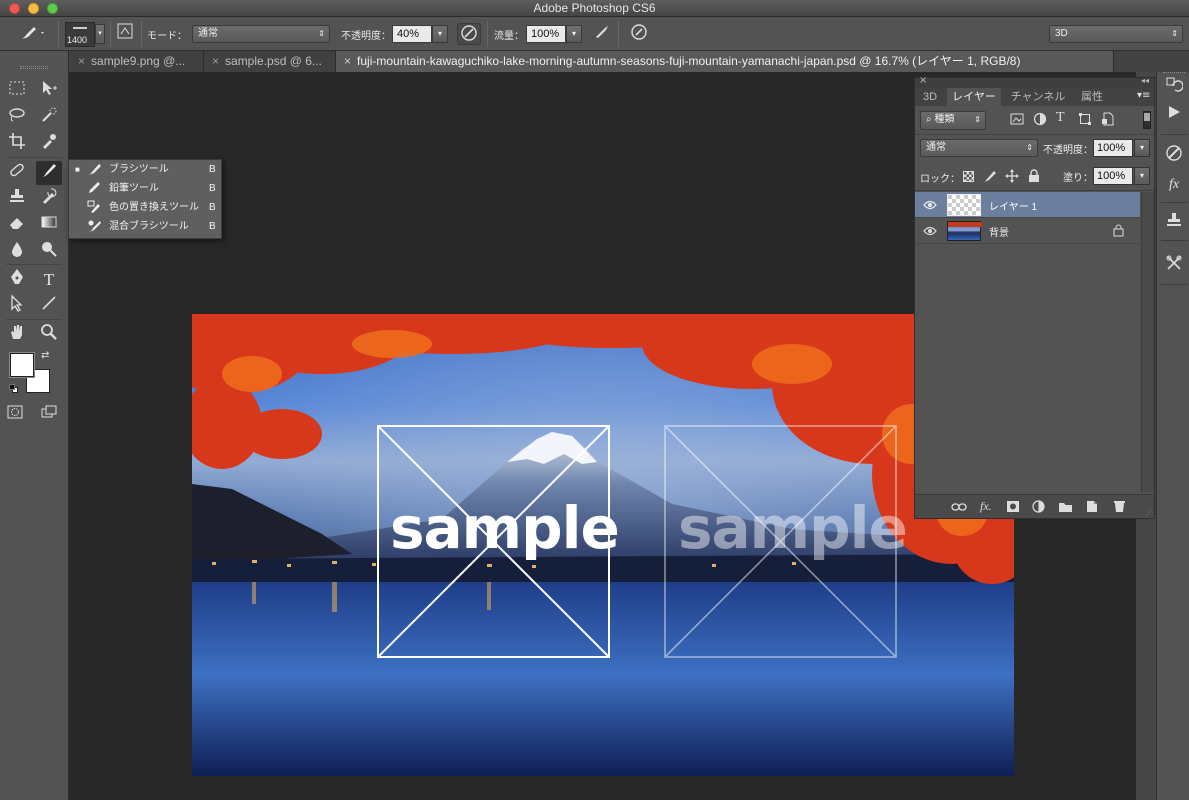  What do you see at coordinates (1085, 119) in the screenshot?
I see `filter-shape-icon` at bounding box center [1085, 119].